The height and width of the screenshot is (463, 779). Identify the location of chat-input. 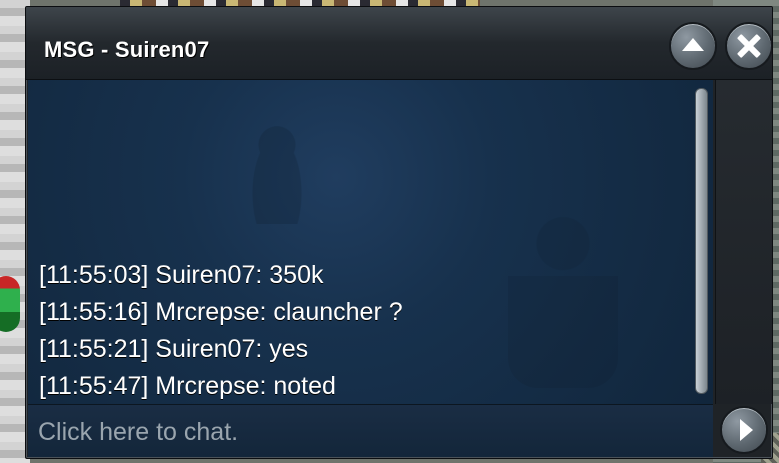
(368, 432).